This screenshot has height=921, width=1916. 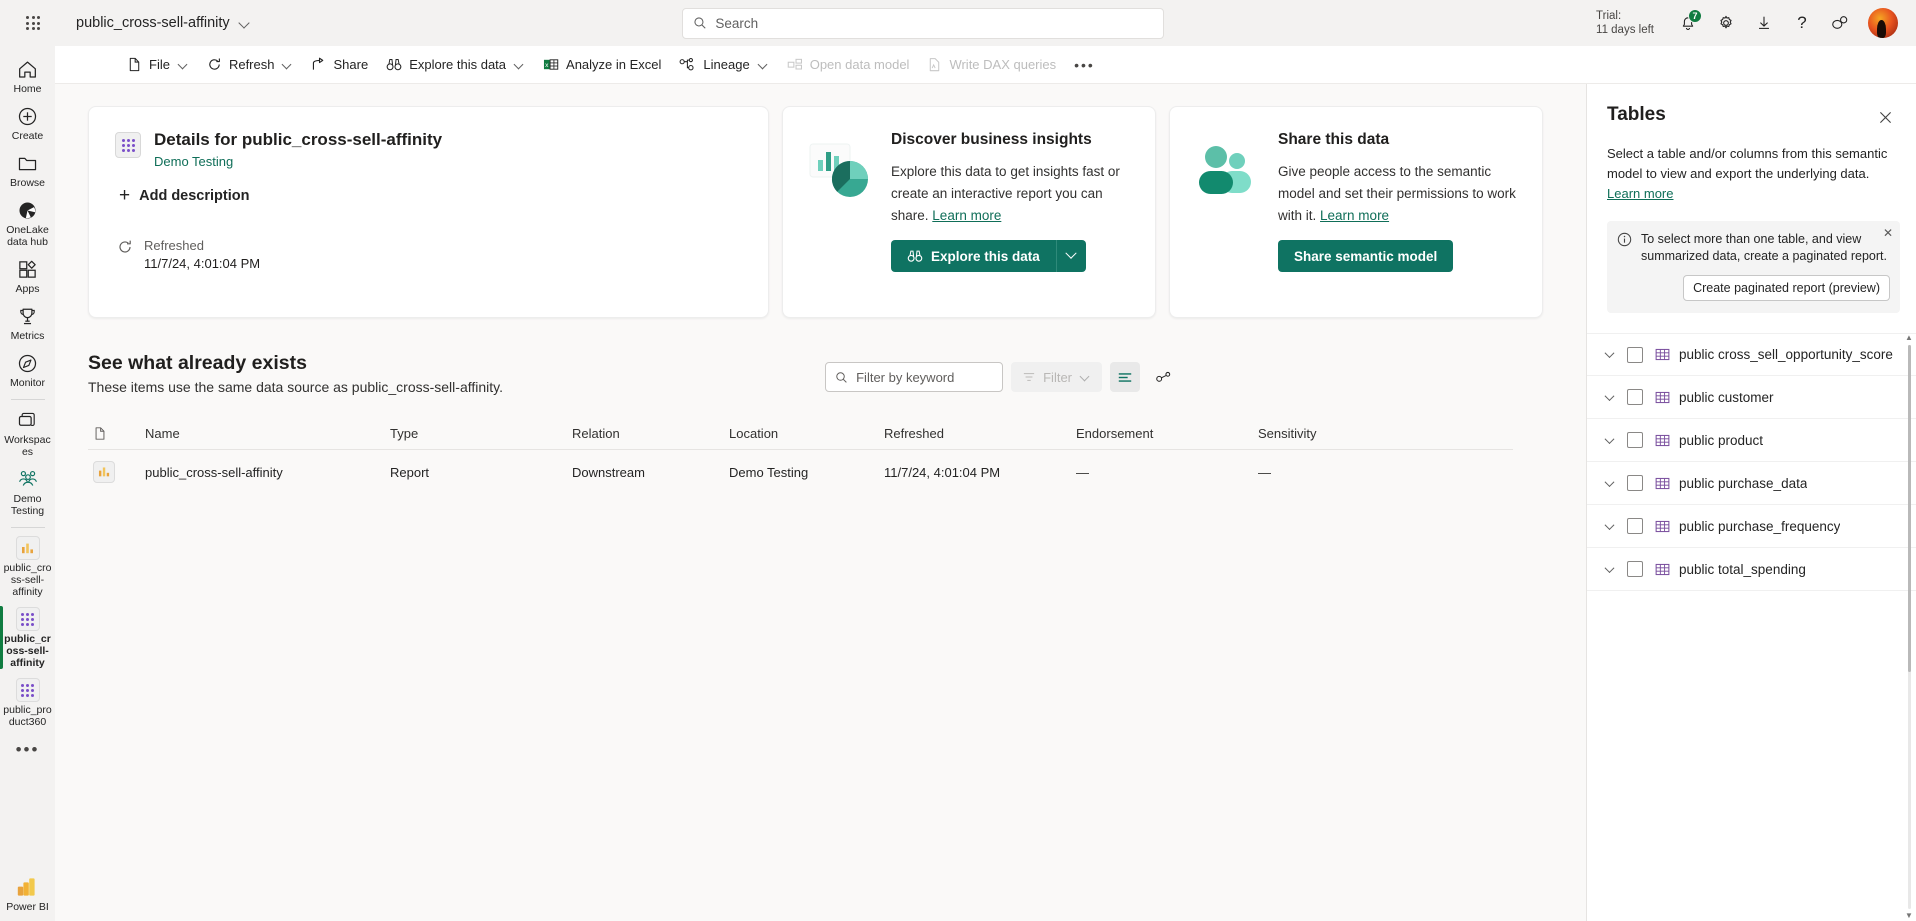 I want to click on tables-panel-title: Tables, so click(x=1636, y=114).